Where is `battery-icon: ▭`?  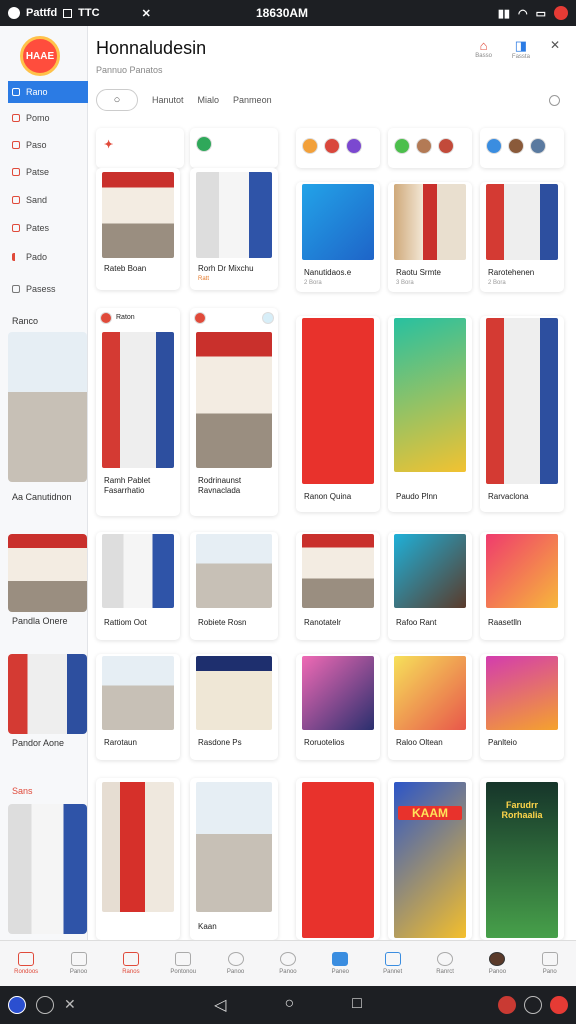
battery-icon: ▭ is located at coordinates (540, 13).